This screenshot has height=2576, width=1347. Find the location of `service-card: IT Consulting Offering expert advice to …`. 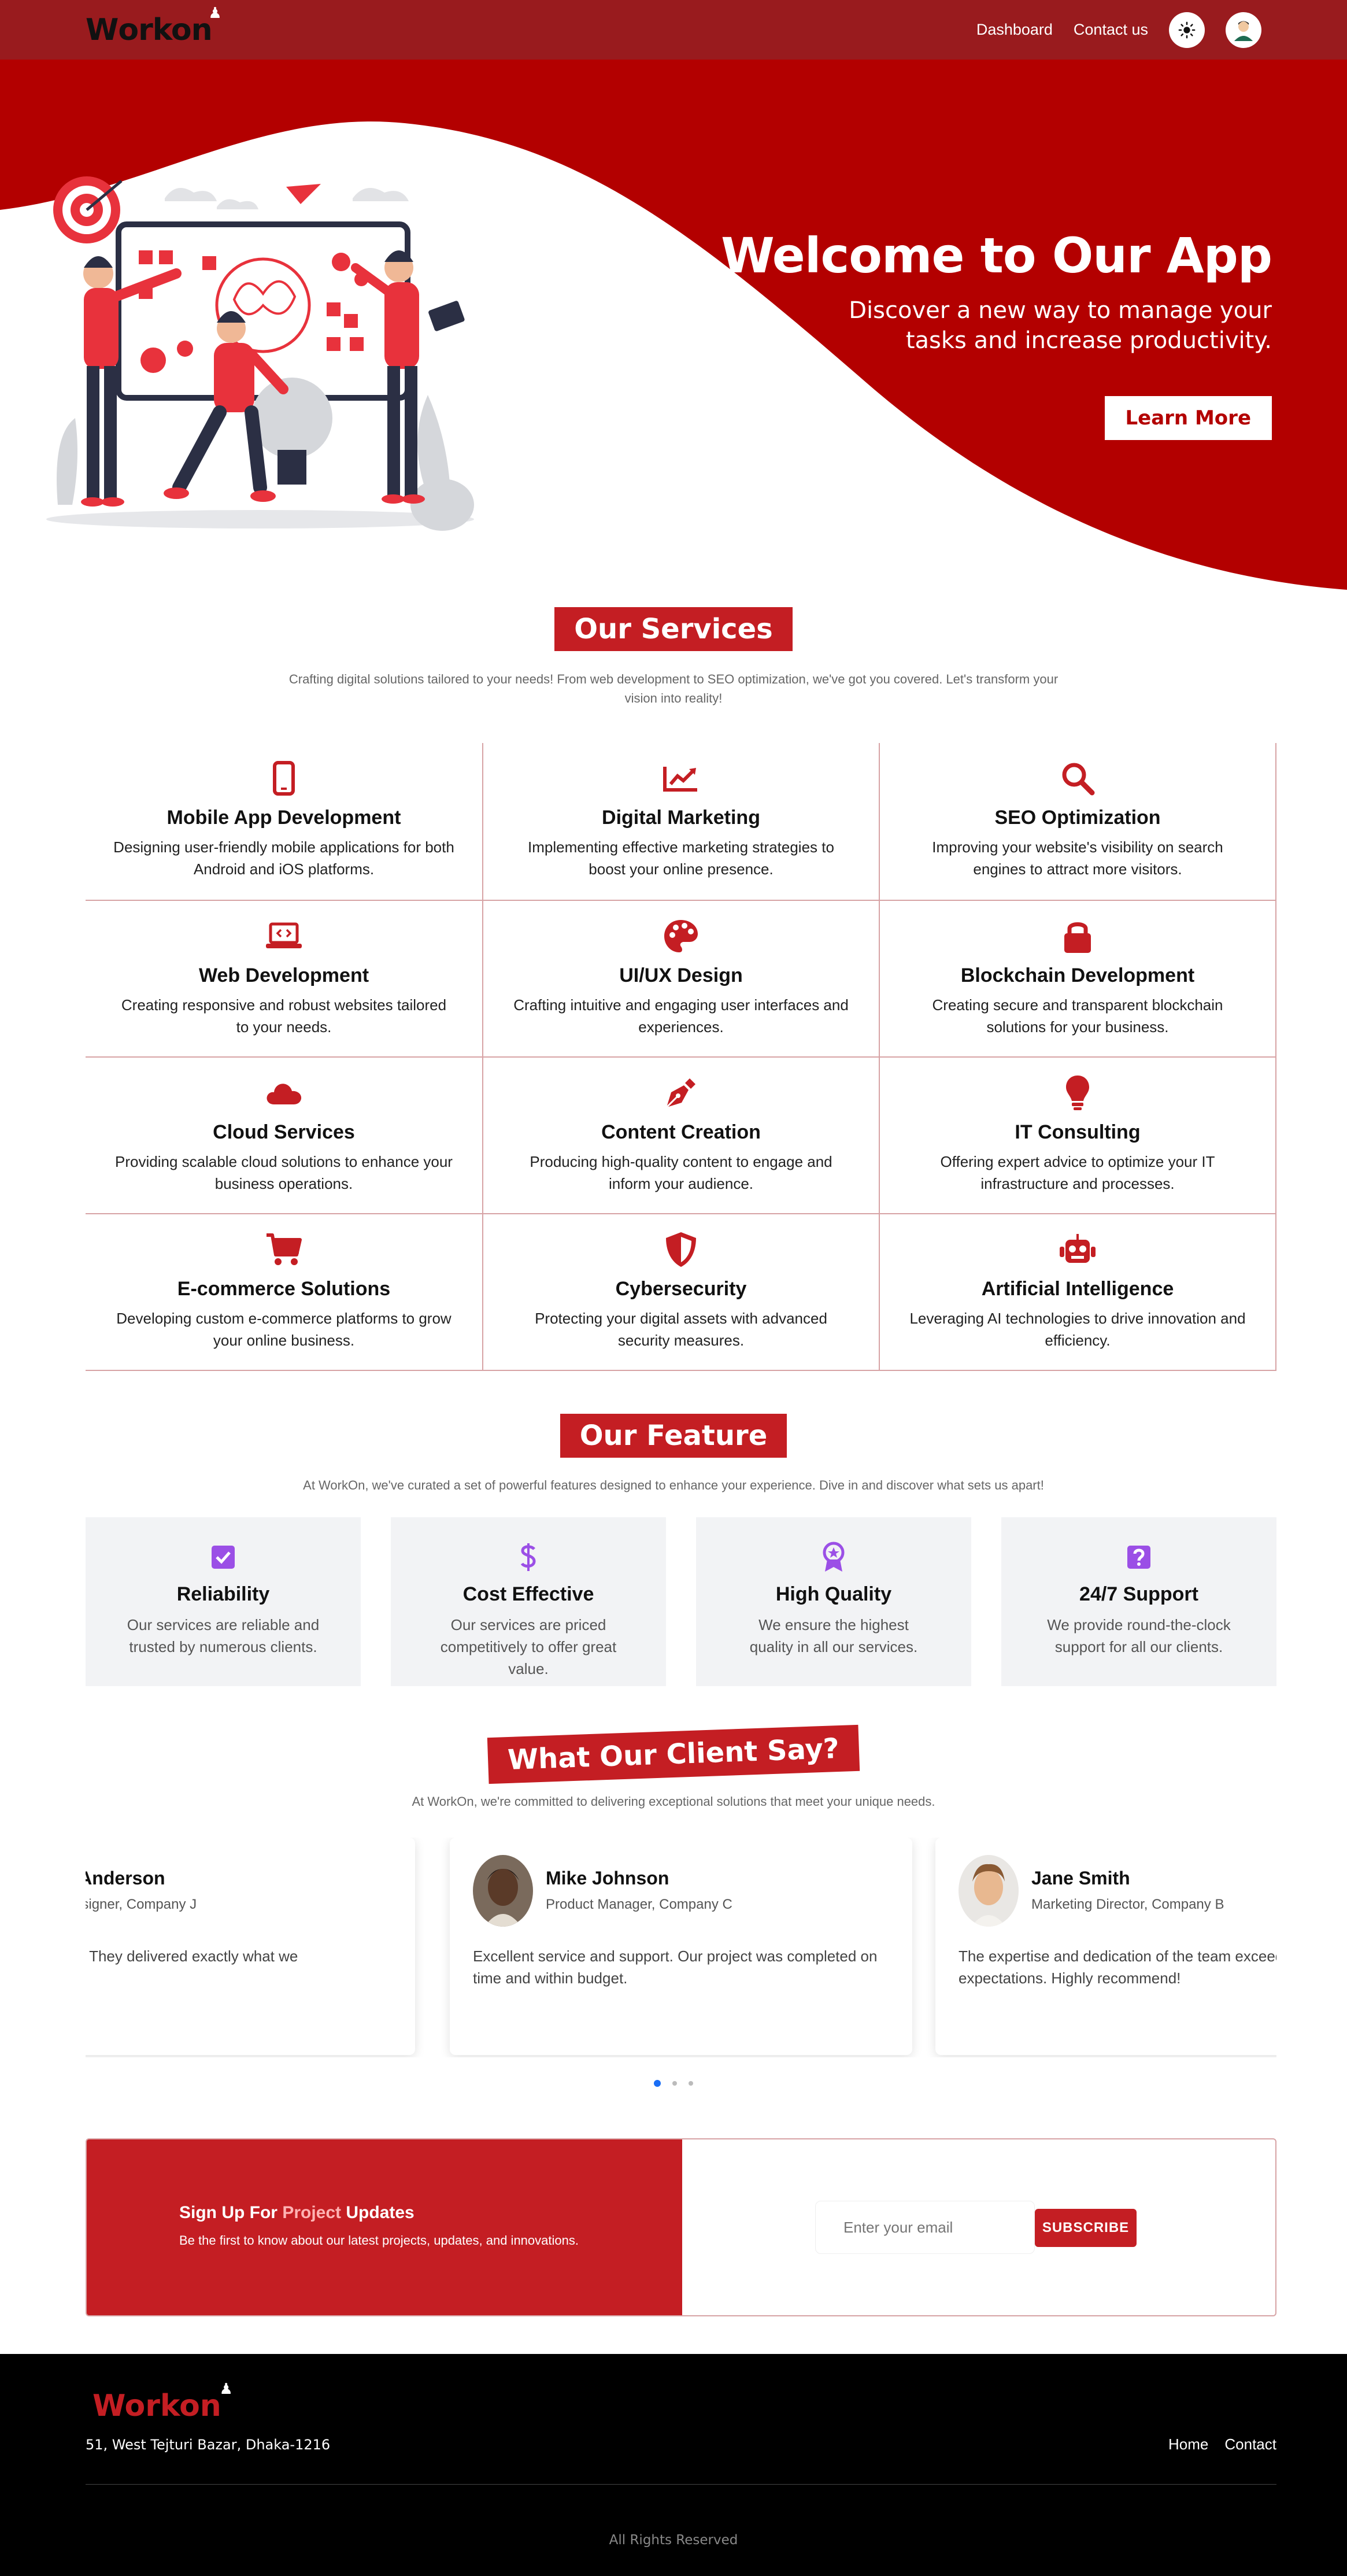

service-card: IT Consulting Offering expert advice to … is located at coordinates (1077, 1134).